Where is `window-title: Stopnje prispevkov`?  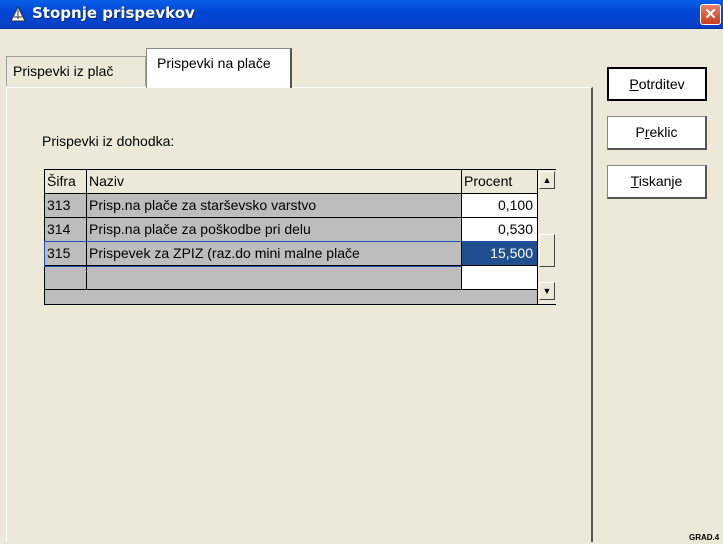
window-title: Stopnje prispevkov is located at coordinates (113, 13).